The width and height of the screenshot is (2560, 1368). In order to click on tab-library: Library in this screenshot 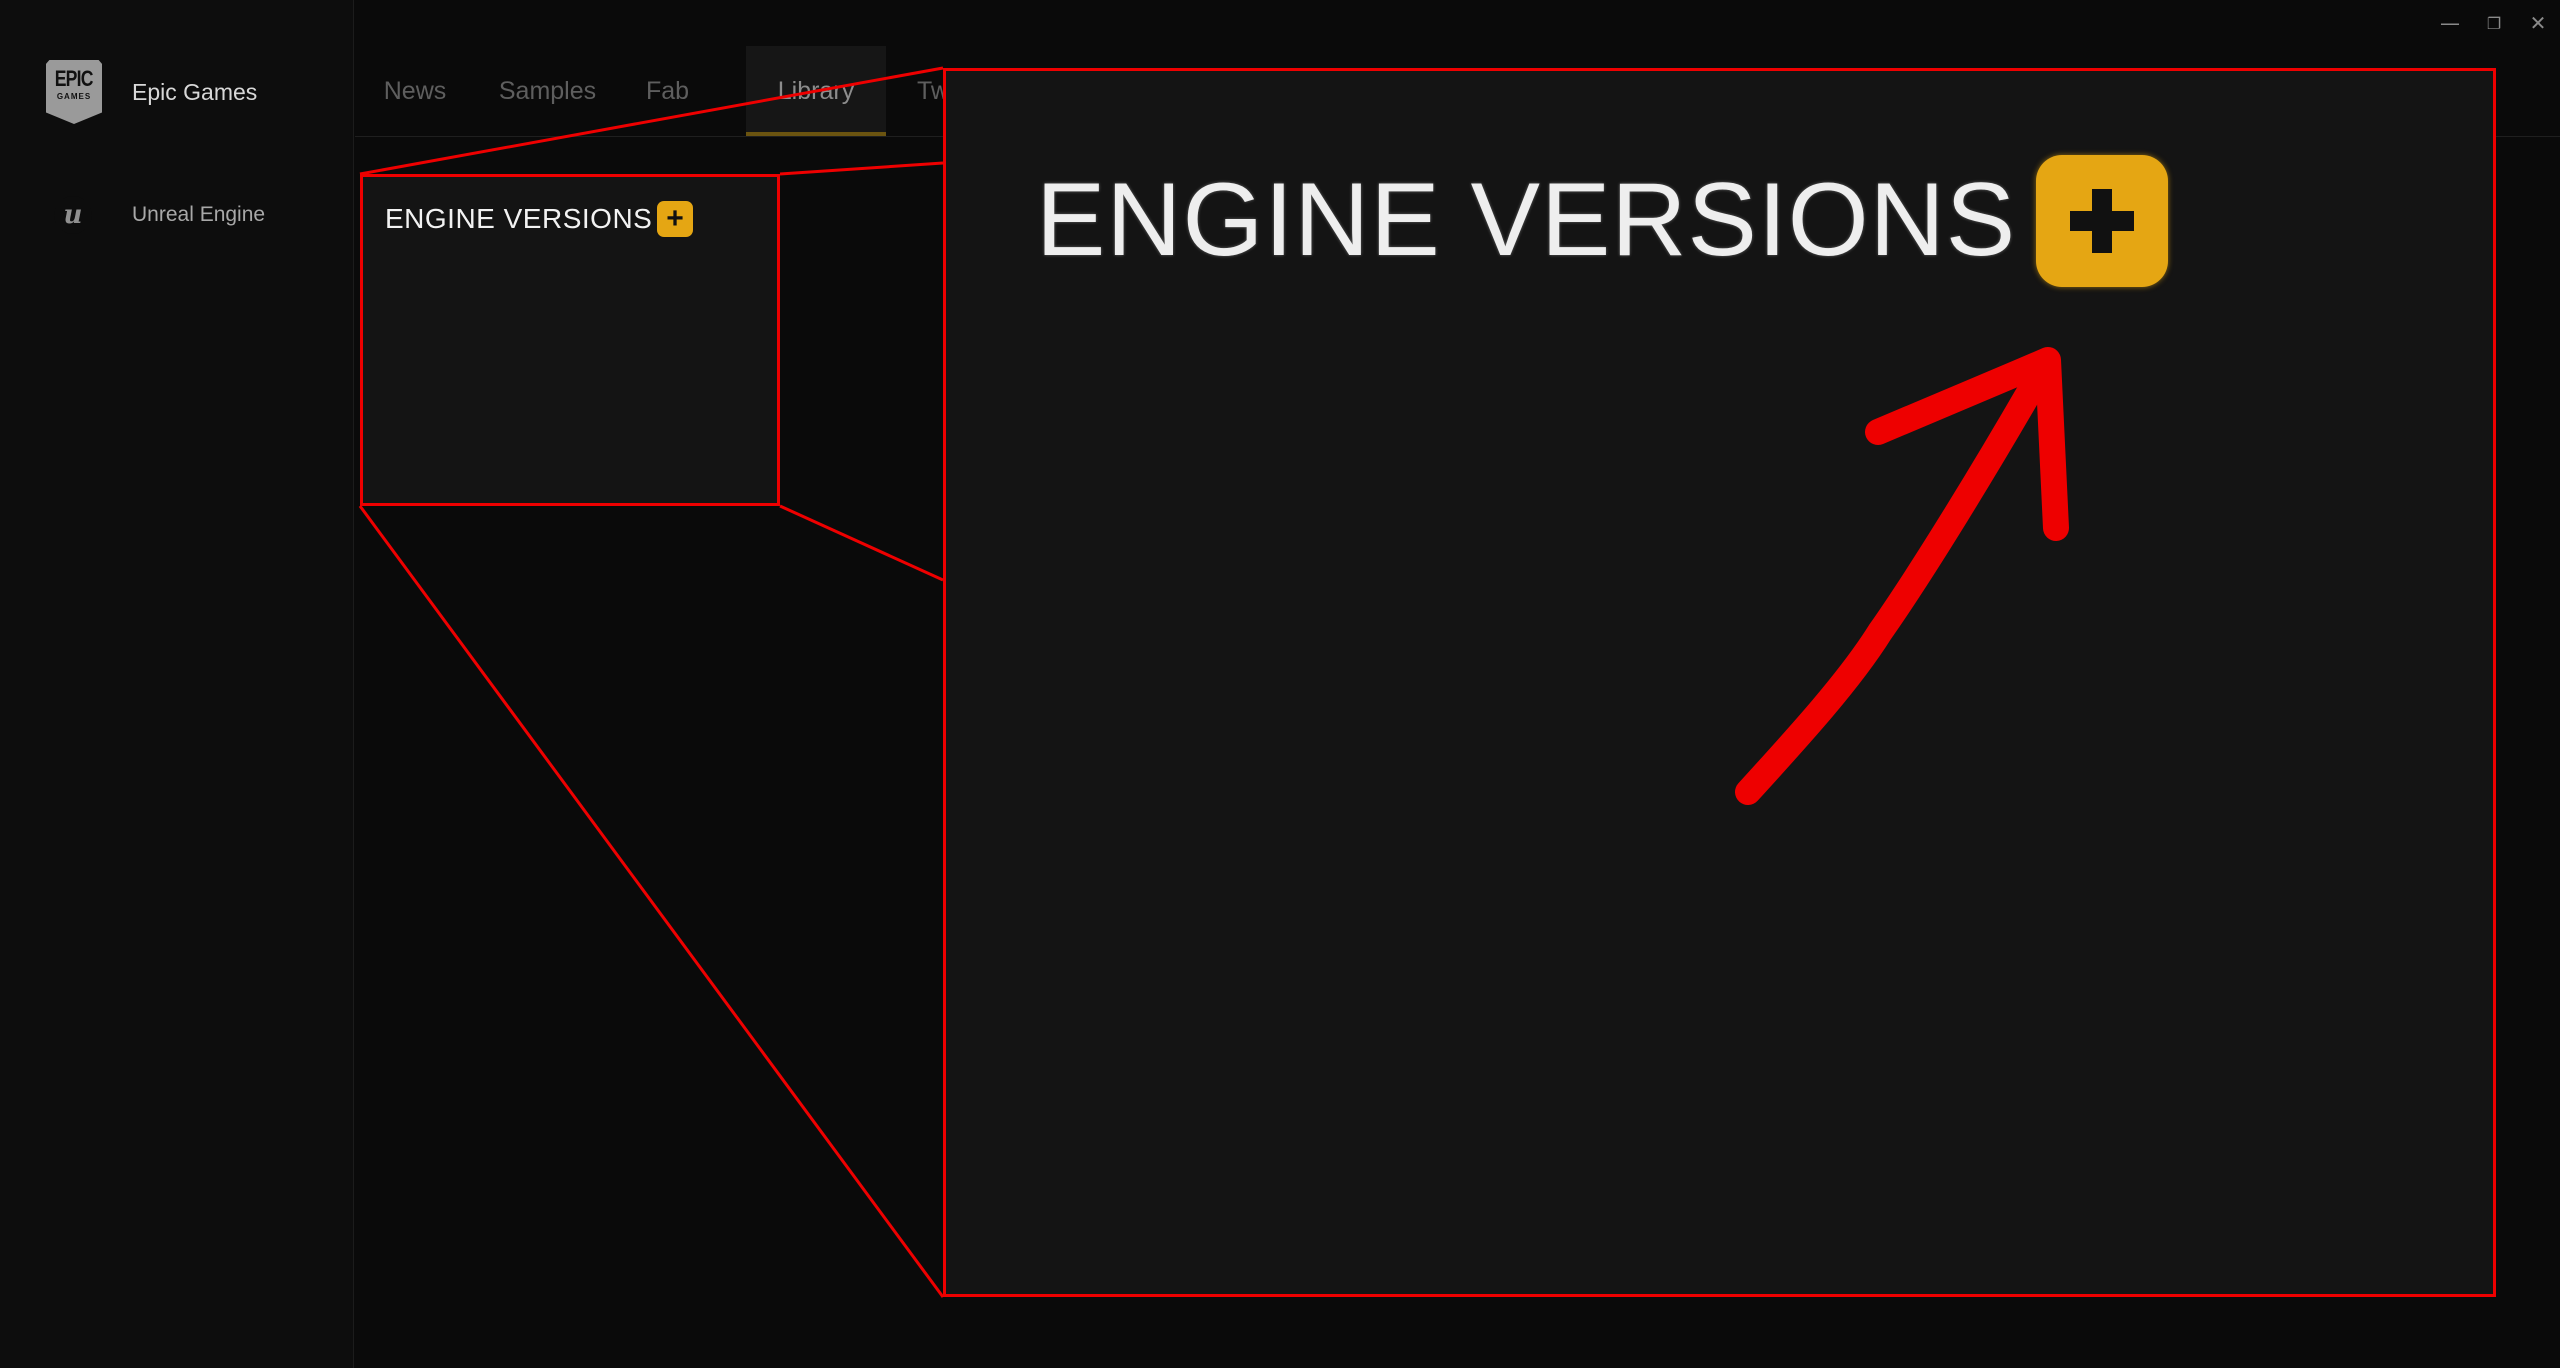, I will do `click(816, 91)`.